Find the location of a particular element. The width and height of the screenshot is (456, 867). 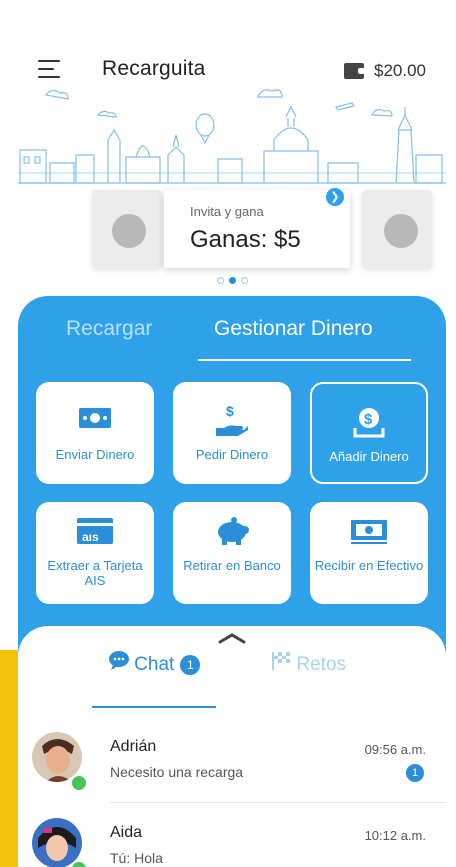

message-time: 10:12 a.m. is located at coordinates (395, 835).